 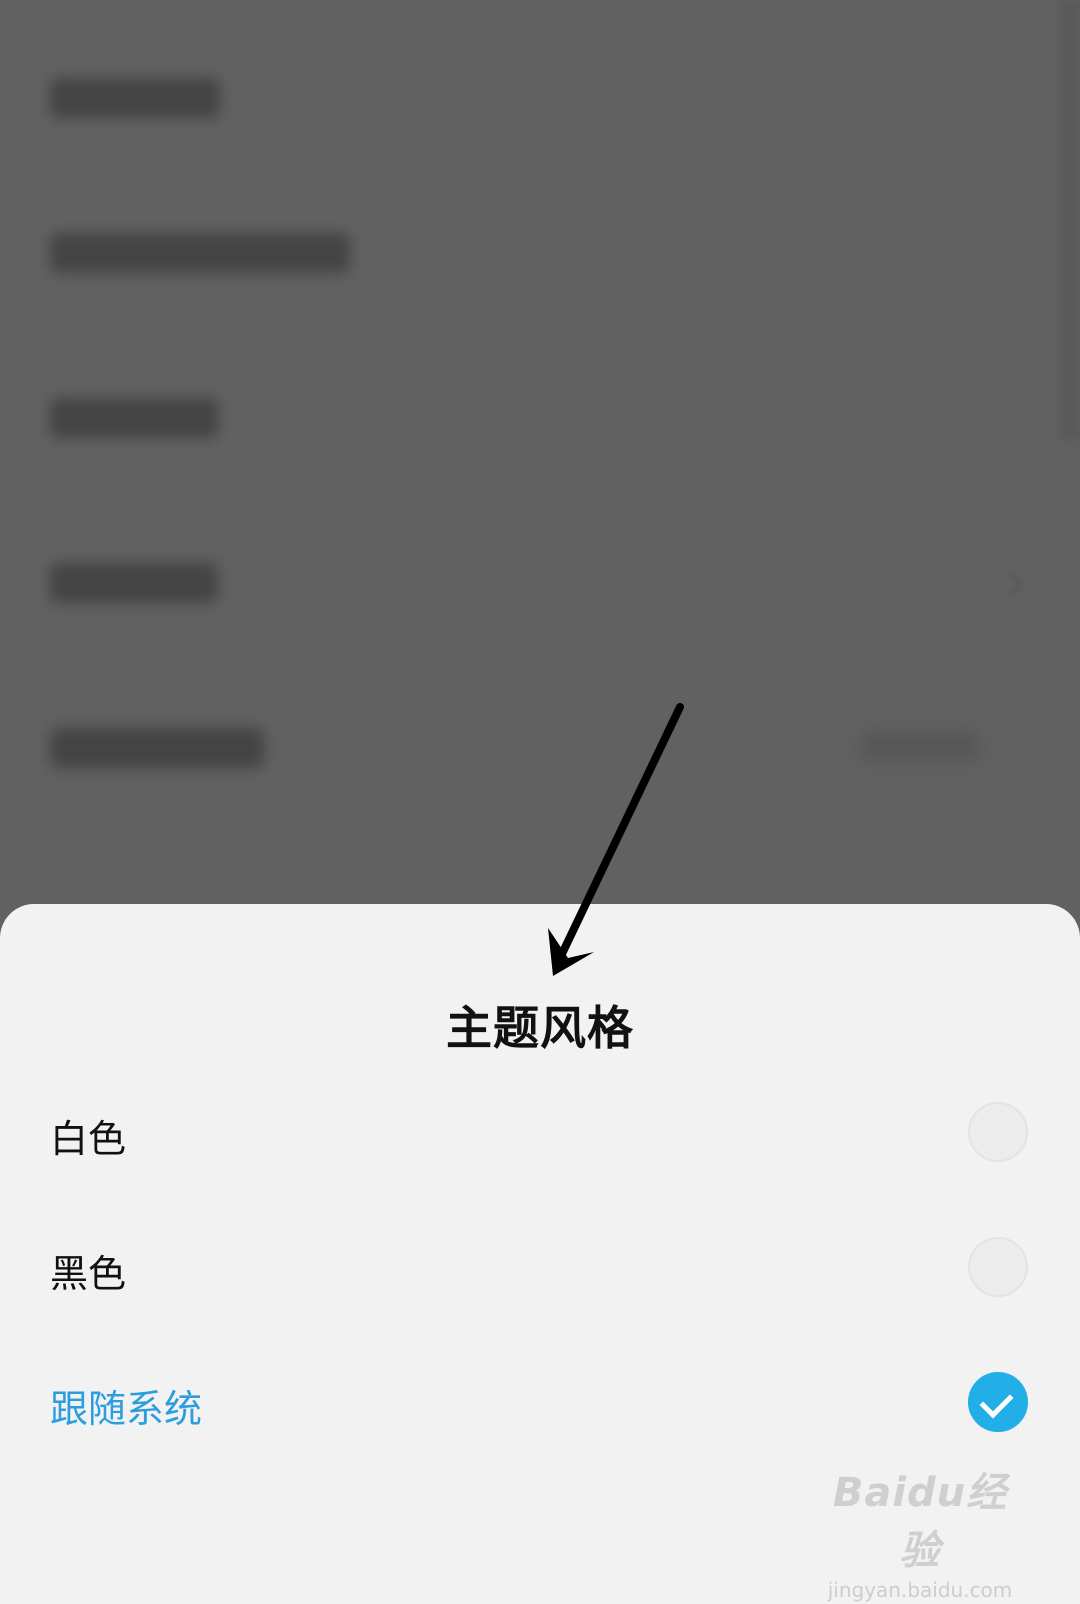 I want to click on watermark-url: jingyan.baidu.com, so click(x=920, y=1590).